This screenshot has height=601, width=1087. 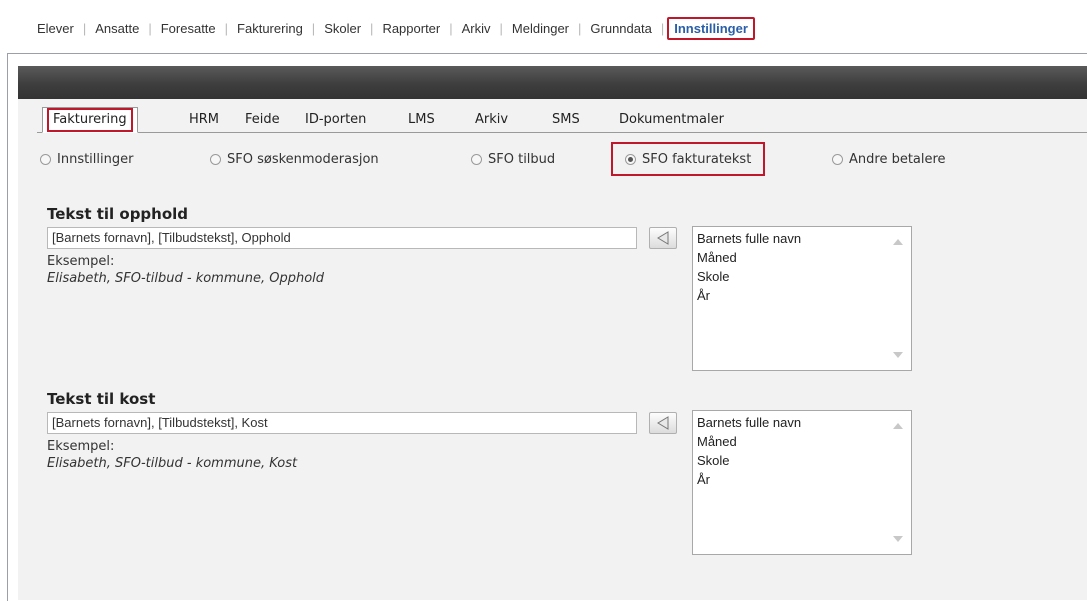 I want to click on kost-text-input: [Barnets fornavn], [Tilbudstekst], Kost, so click(x=342, y=423).